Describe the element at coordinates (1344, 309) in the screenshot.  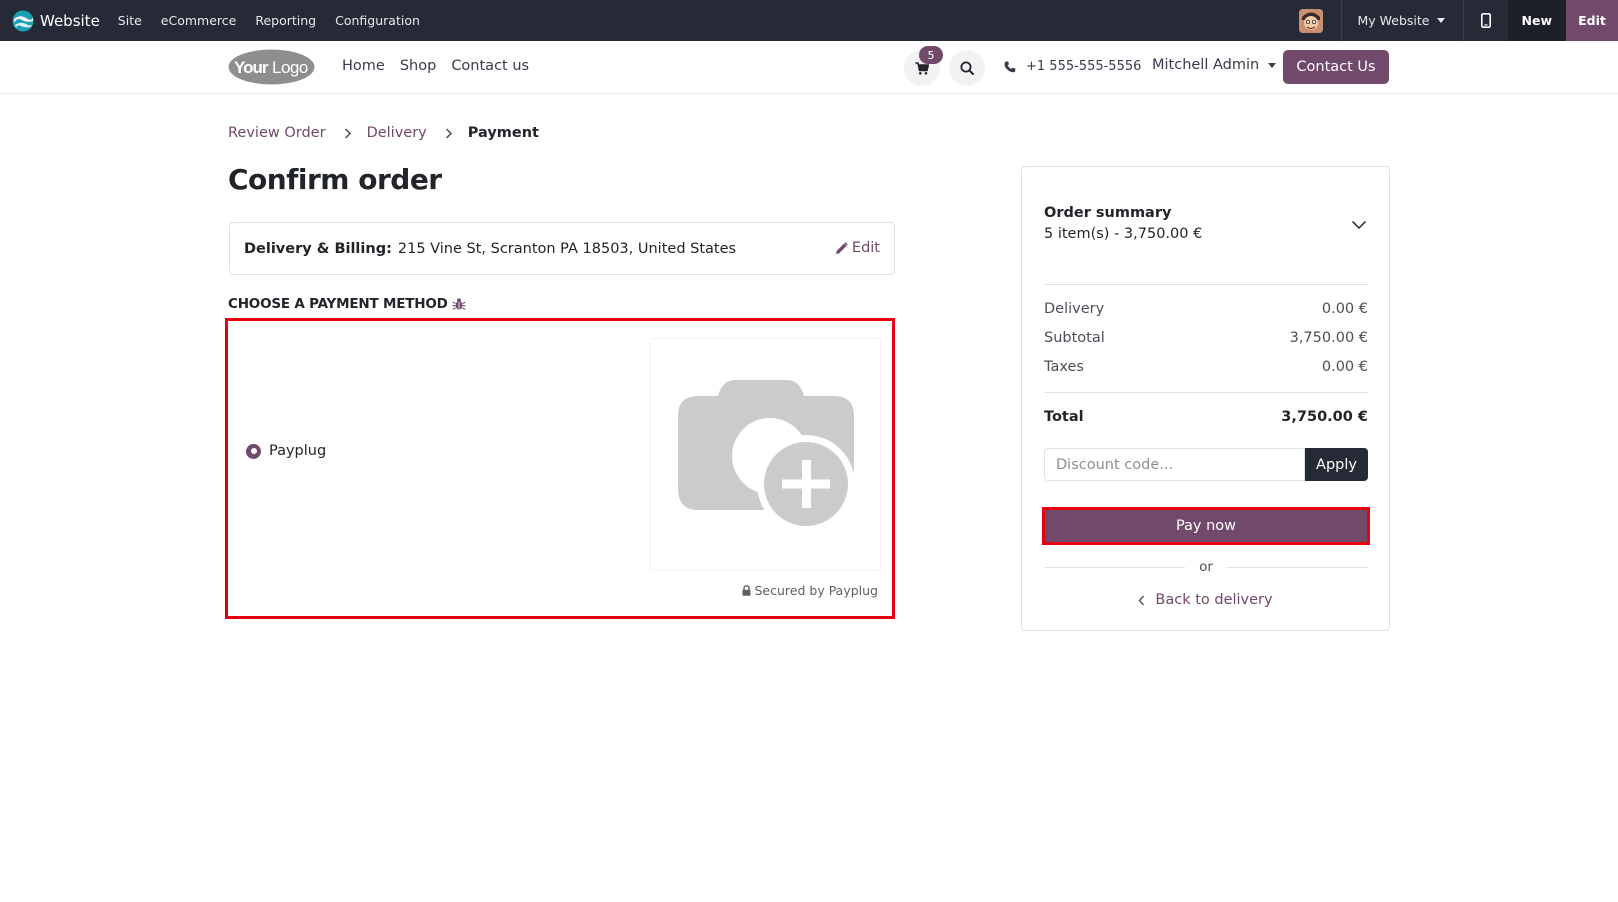
I see `delivery-value: 0.00 €` at that location.